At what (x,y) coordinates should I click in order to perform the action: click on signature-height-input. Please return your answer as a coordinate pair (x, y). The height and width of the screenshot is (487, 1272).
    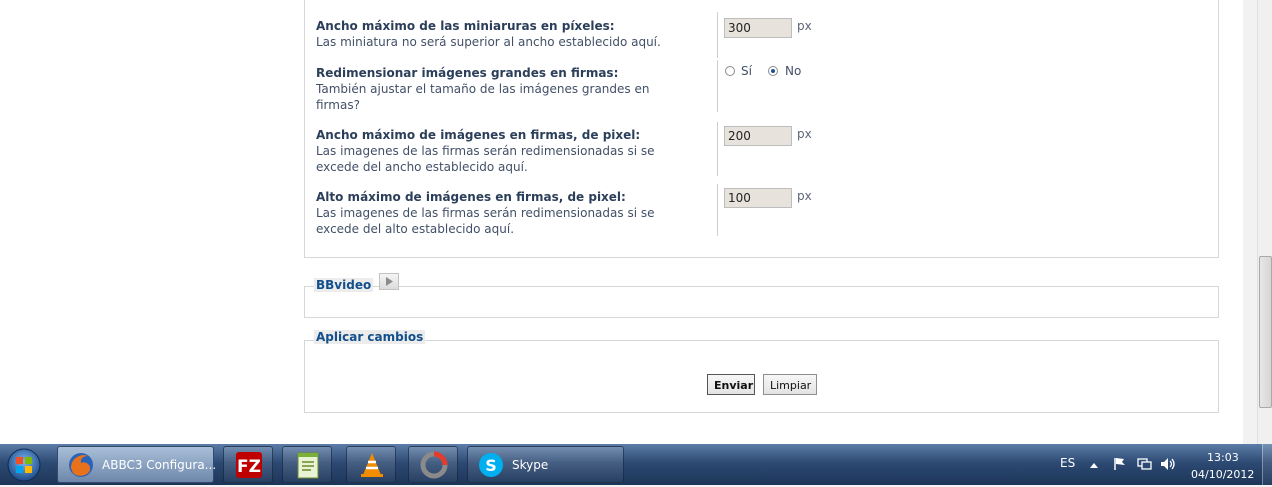
    Looking at the image, I should click on (758, 198).